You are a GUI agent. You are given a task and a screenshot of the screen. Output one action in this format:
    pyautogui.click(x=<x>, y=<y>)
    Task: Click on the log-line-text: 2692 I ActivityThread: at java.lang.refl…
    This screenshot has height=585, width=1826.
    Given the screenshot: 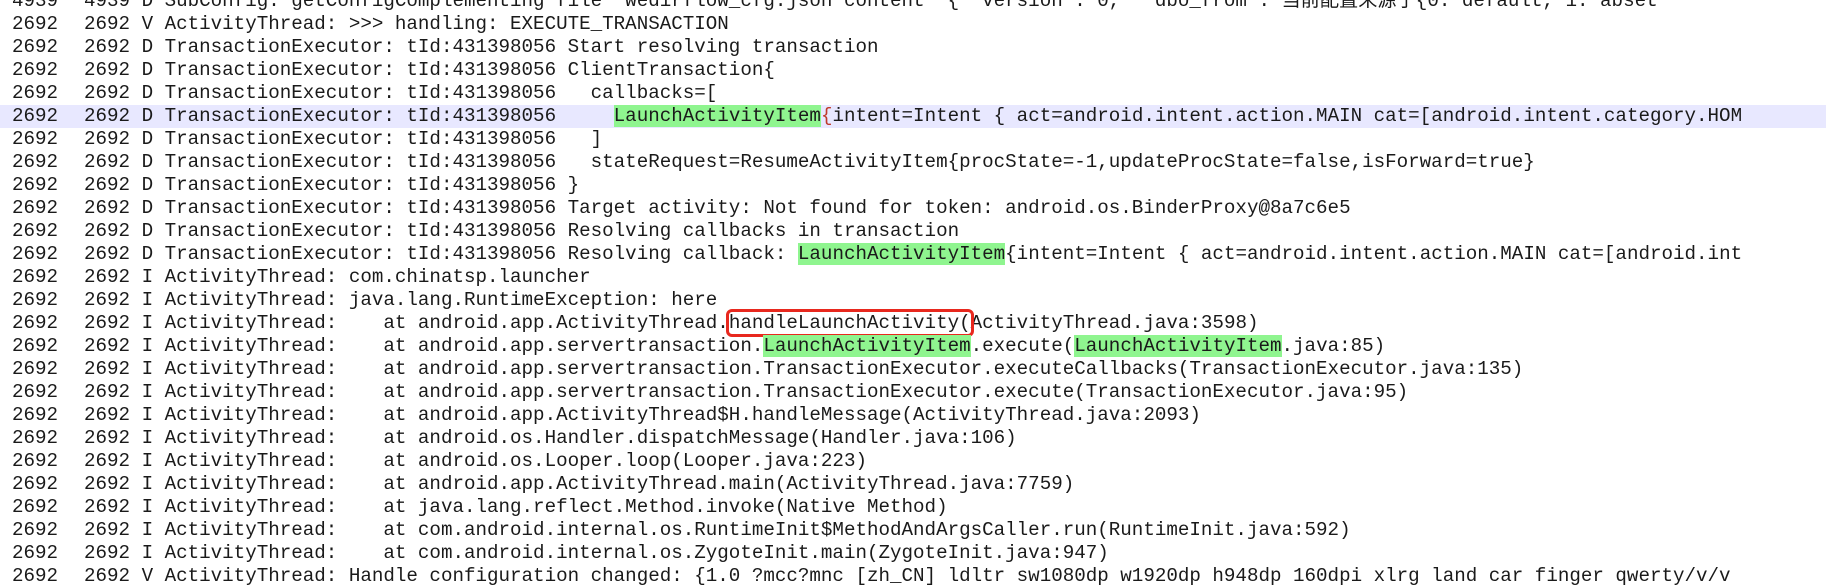 What is the action you would take?
    pyautogui.click(x=516, y=507)
    